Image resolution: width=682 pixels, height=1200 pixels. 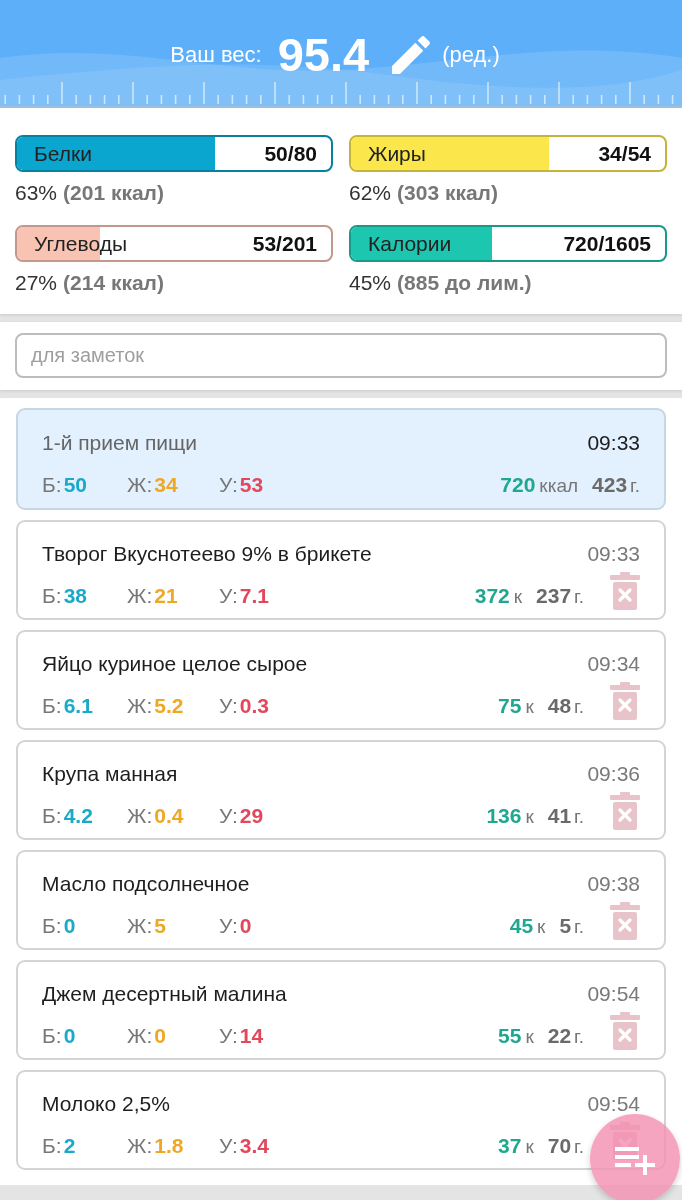 I want to click on food-card: Яйцо куриное целое сырое 09:34 Б:6.1 Ж:5.2 У:0.3 75 к 48 г., so click(x=341, y=680).